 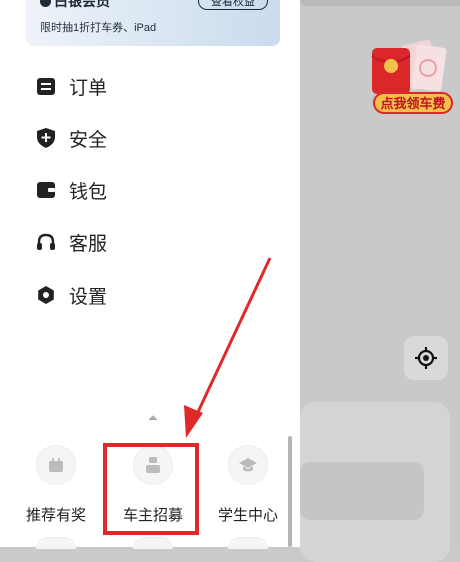 I want to click on wallet-icon, so click(x=46, y=190).